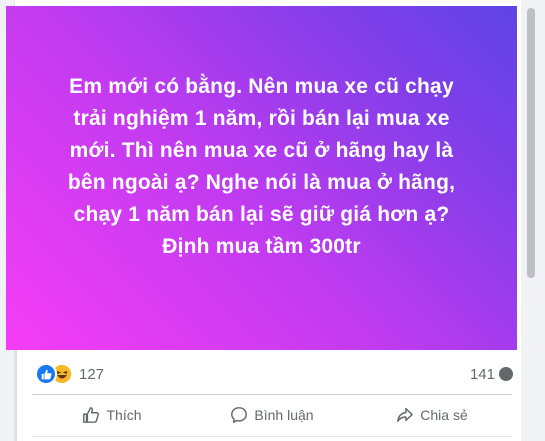 The image size is (545, 441). Describe the element at coordinates (92, 374) in the screenshot. I see `reaction-count: 127` at that location.